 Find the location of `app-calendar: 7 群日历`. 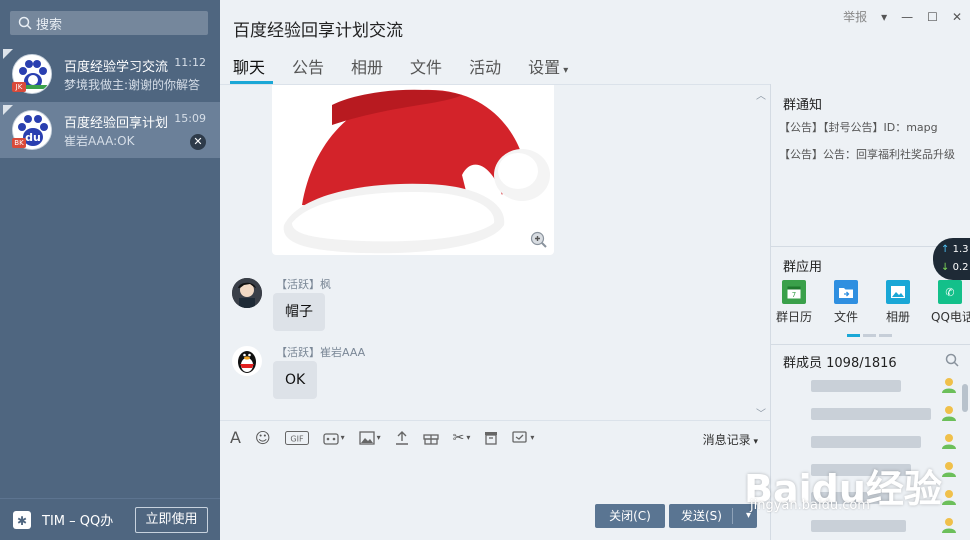

app-calendar: 7 群日历 is located at coordinates (794, 302).